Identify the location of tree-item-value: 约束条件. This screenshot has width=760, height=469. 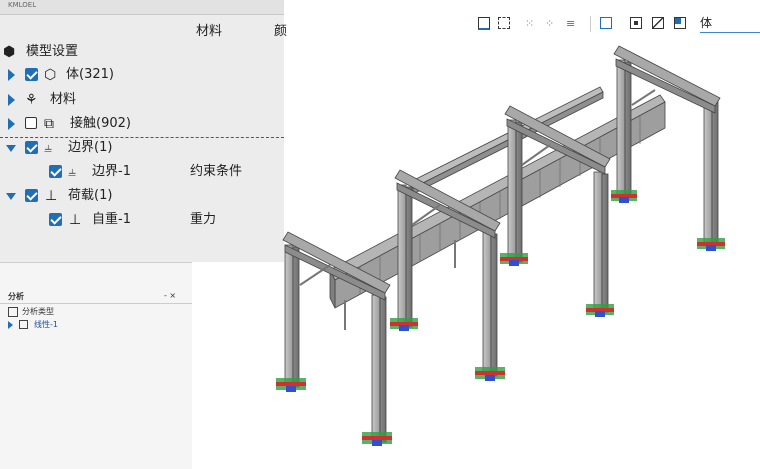
(216, 171).